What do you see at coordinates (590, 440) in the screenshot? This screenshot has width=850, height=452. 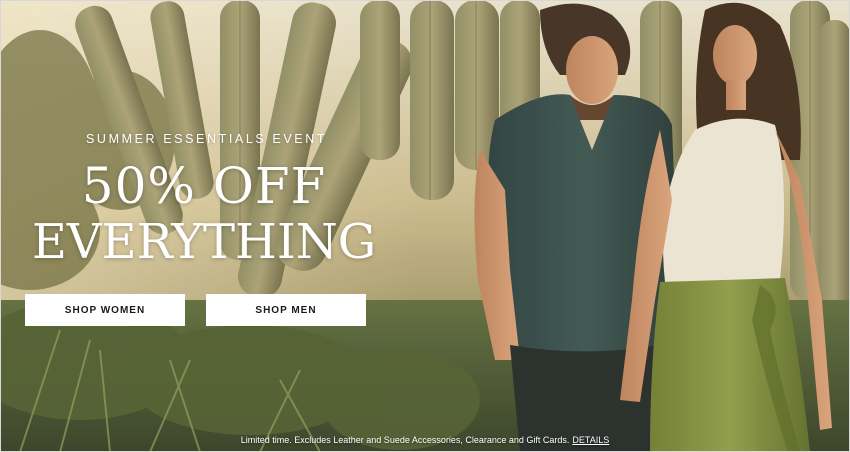 I see `details-link: DETAILS` at bounding box center [590, 440].